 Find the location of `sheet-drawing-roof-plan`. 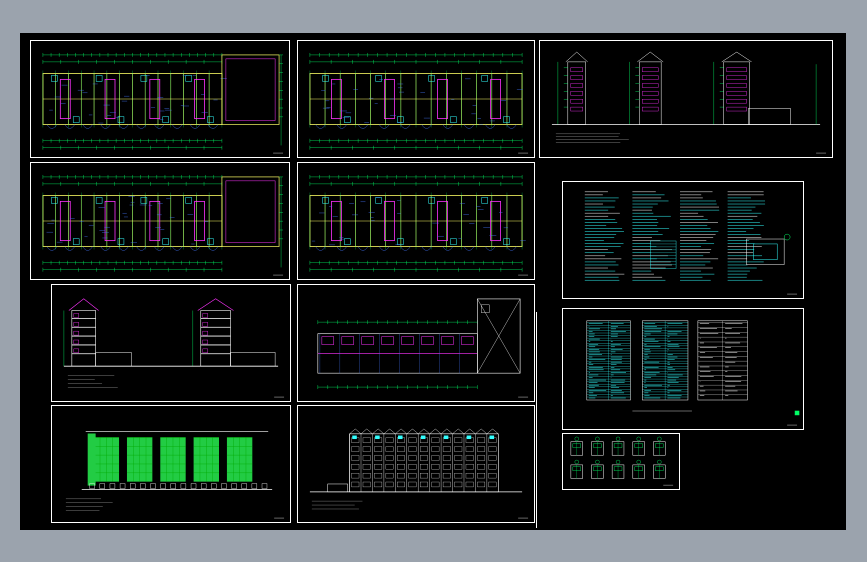

sheet-drawing-roof-plan is located at coordinates (423, 348).